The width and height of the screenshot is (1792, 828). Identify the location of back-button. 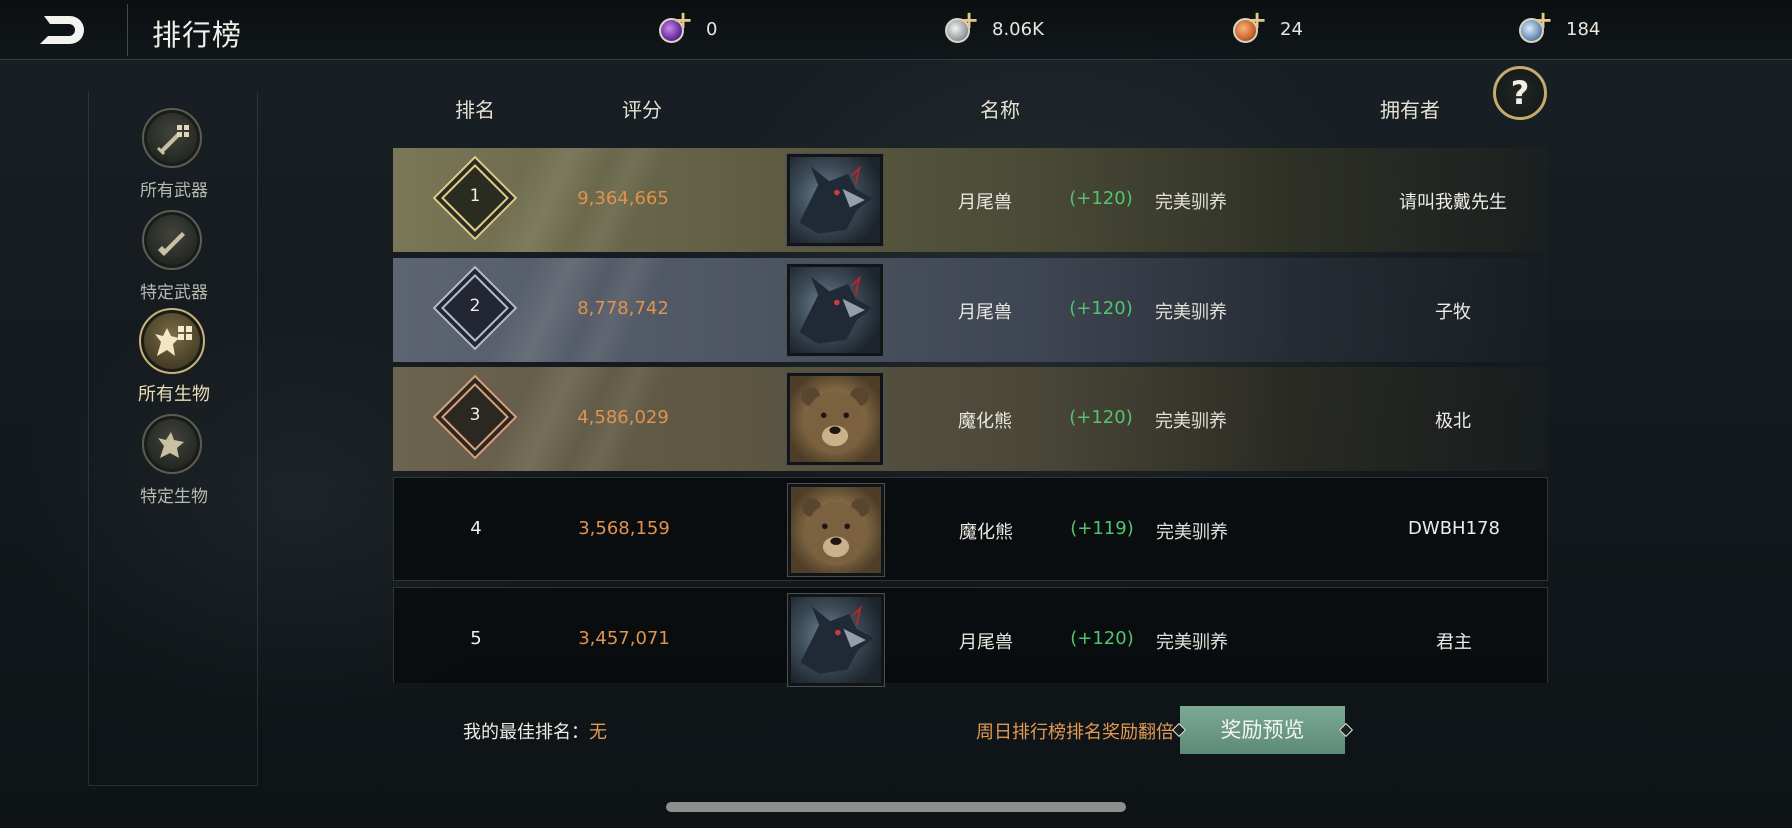
(64, 30).